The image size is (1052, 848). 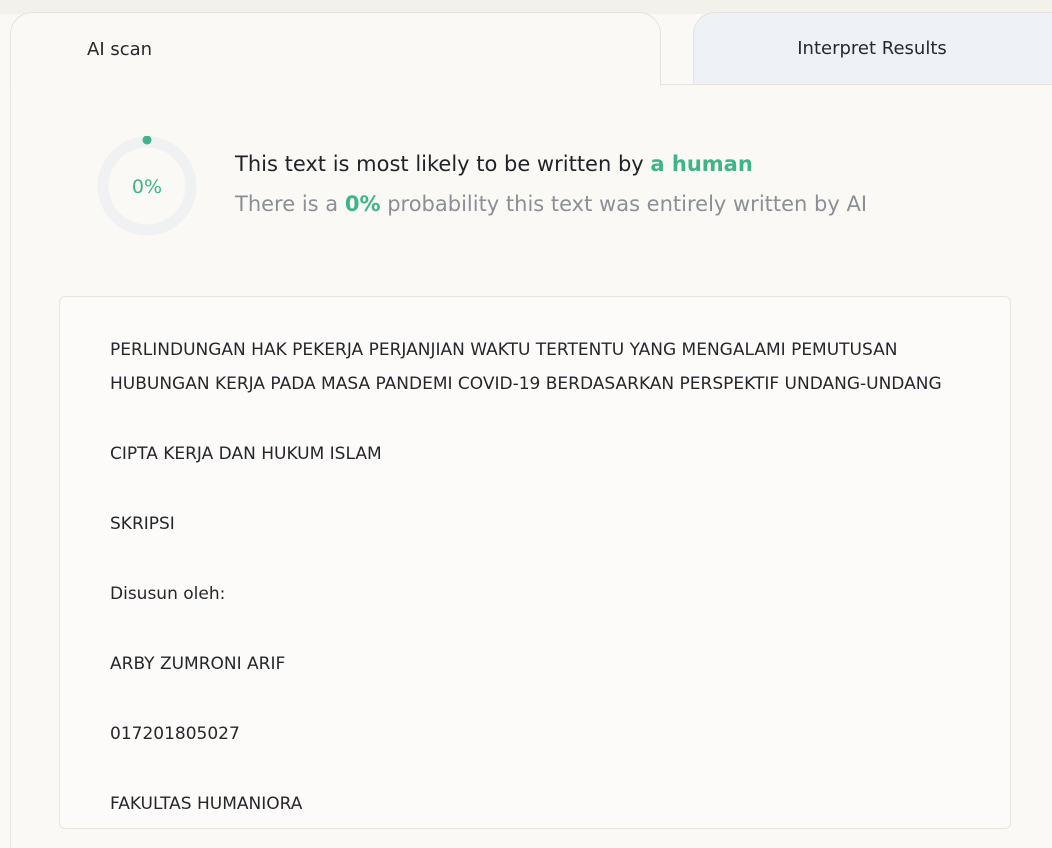 I want to click on scanned-paragraph: SKRIPSI, so click(x=142, y=524).